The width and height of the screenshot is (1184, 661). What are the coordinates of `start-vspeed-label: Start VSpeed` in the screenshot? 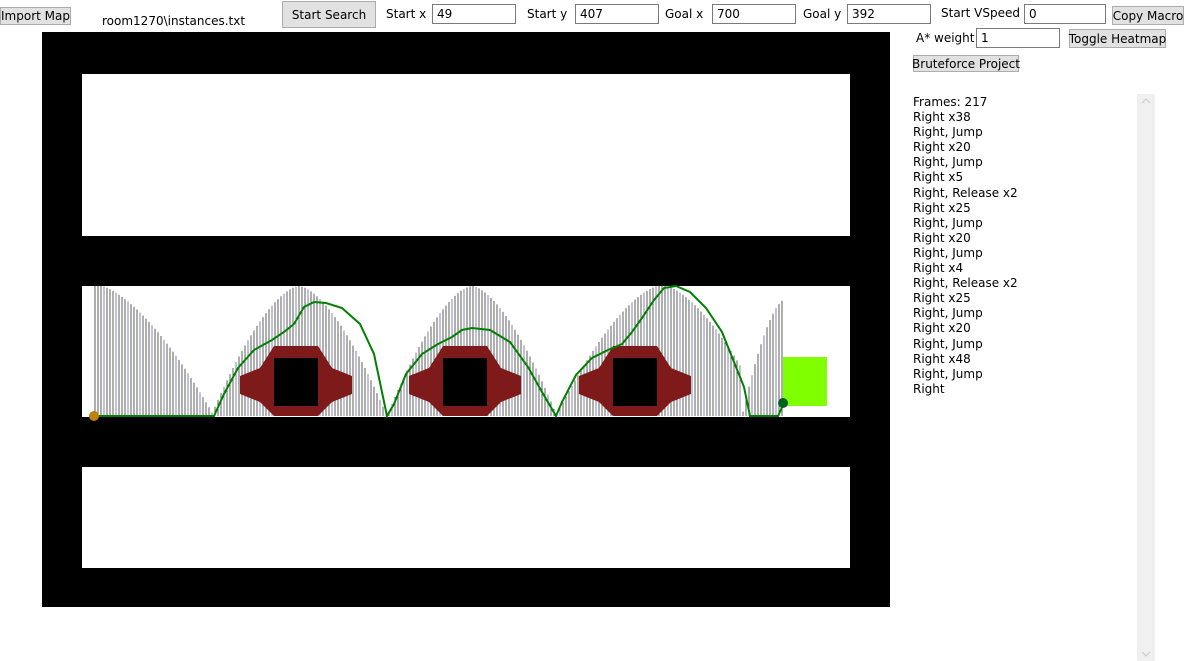 It's located at (980, 13).